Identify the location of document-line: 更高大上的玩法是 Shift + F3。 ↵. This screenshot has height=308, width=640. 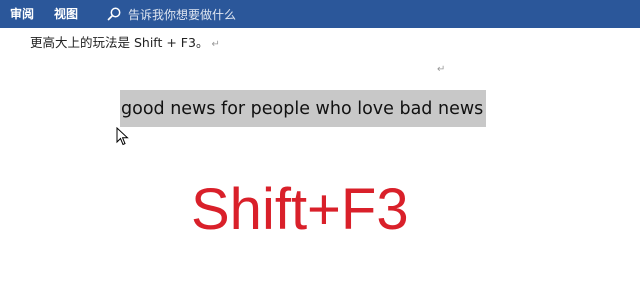
(125, 41).